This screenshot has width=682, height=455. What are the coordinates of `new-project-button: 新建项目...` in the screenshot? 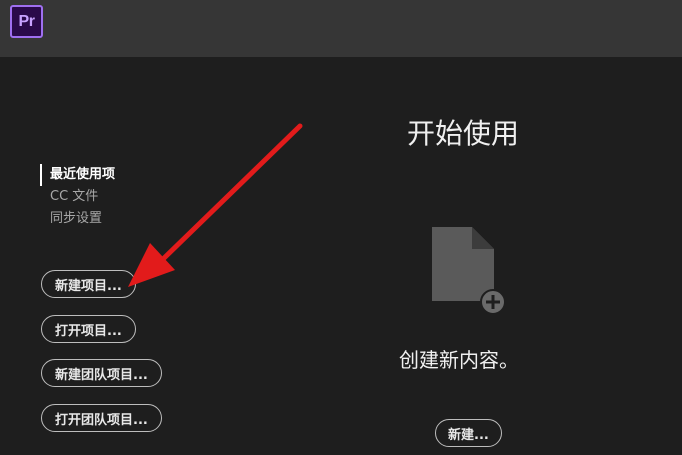 It's located at (88, 284).